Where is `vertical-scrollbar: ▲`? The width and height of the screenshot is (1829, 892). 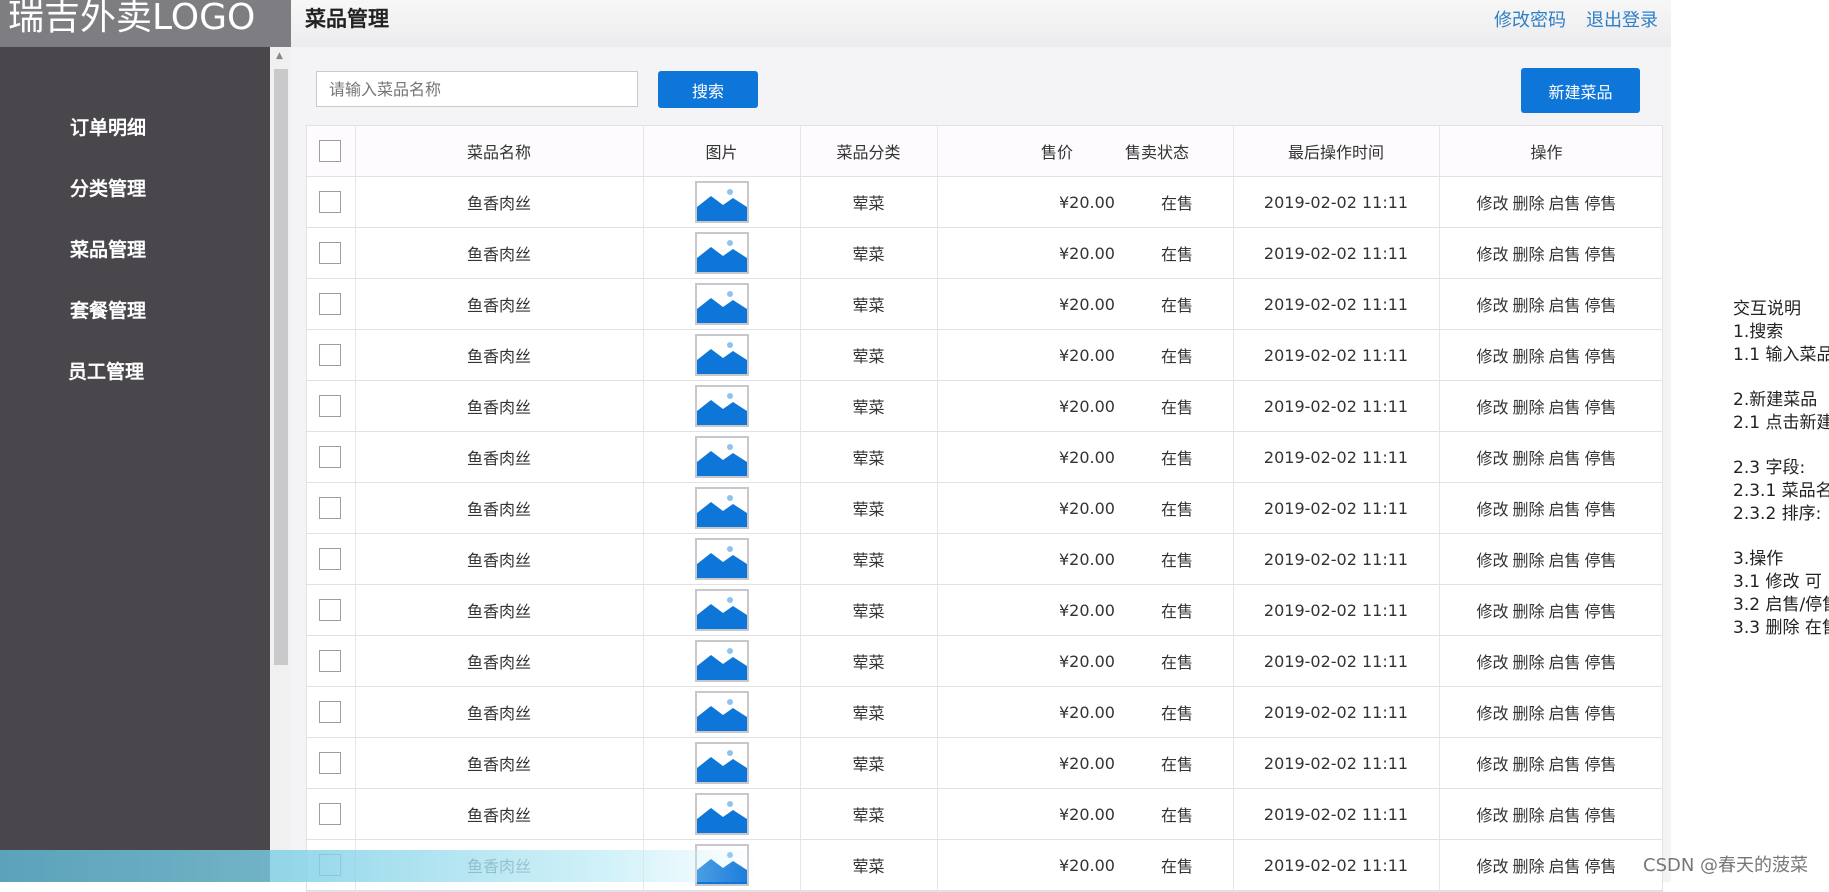
vertical-scrollbar: ▲ is located at coordinates (280, 464).